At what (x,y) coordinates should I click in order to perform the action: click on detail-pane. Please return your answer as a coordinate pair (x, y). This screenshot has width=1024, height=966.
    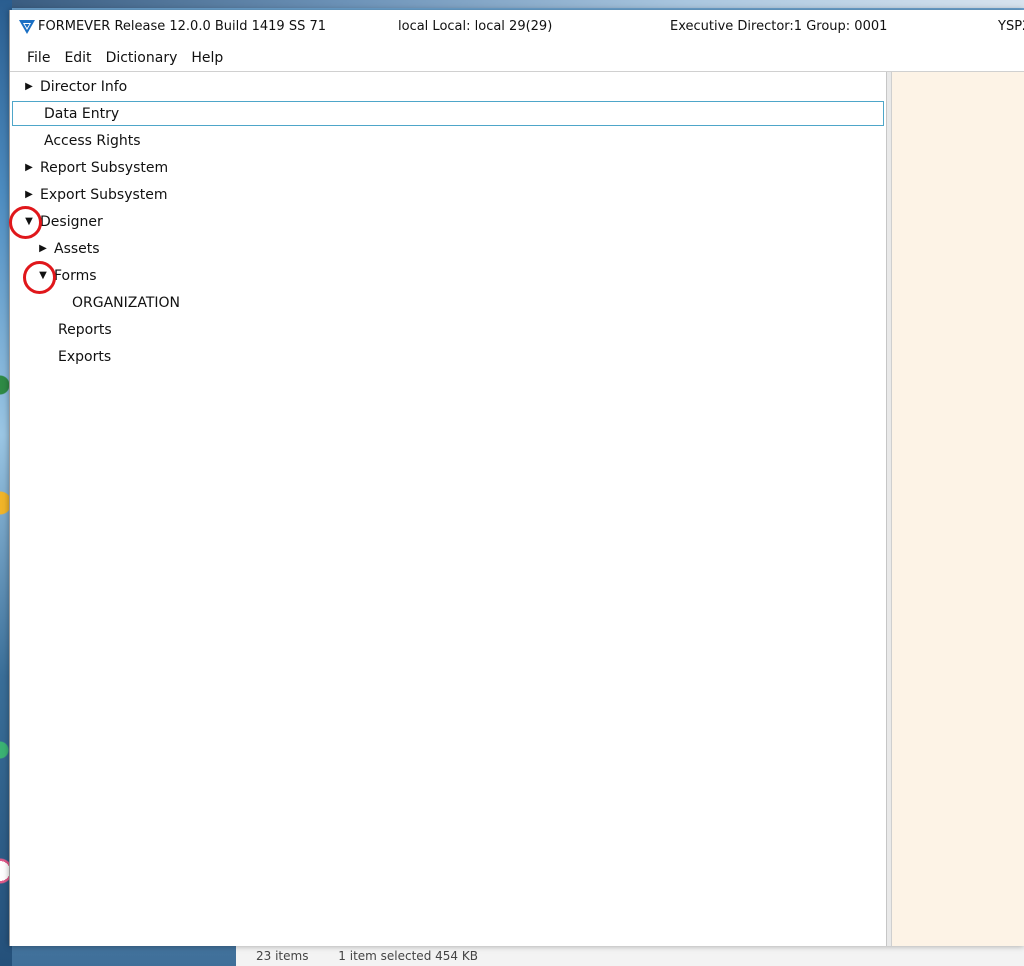
    Looking at the image, I should click on (958, 509).